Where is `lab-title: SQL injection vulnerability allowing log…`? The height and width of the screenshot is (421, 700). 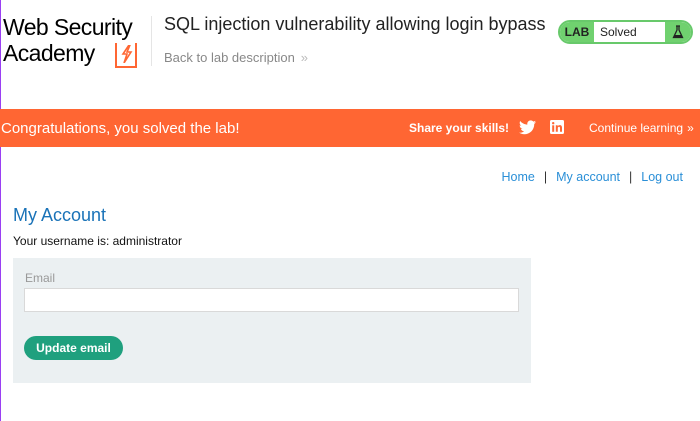 lab-title: SQL injection vulnerability allowing log… is located at coordinates (355, 24).